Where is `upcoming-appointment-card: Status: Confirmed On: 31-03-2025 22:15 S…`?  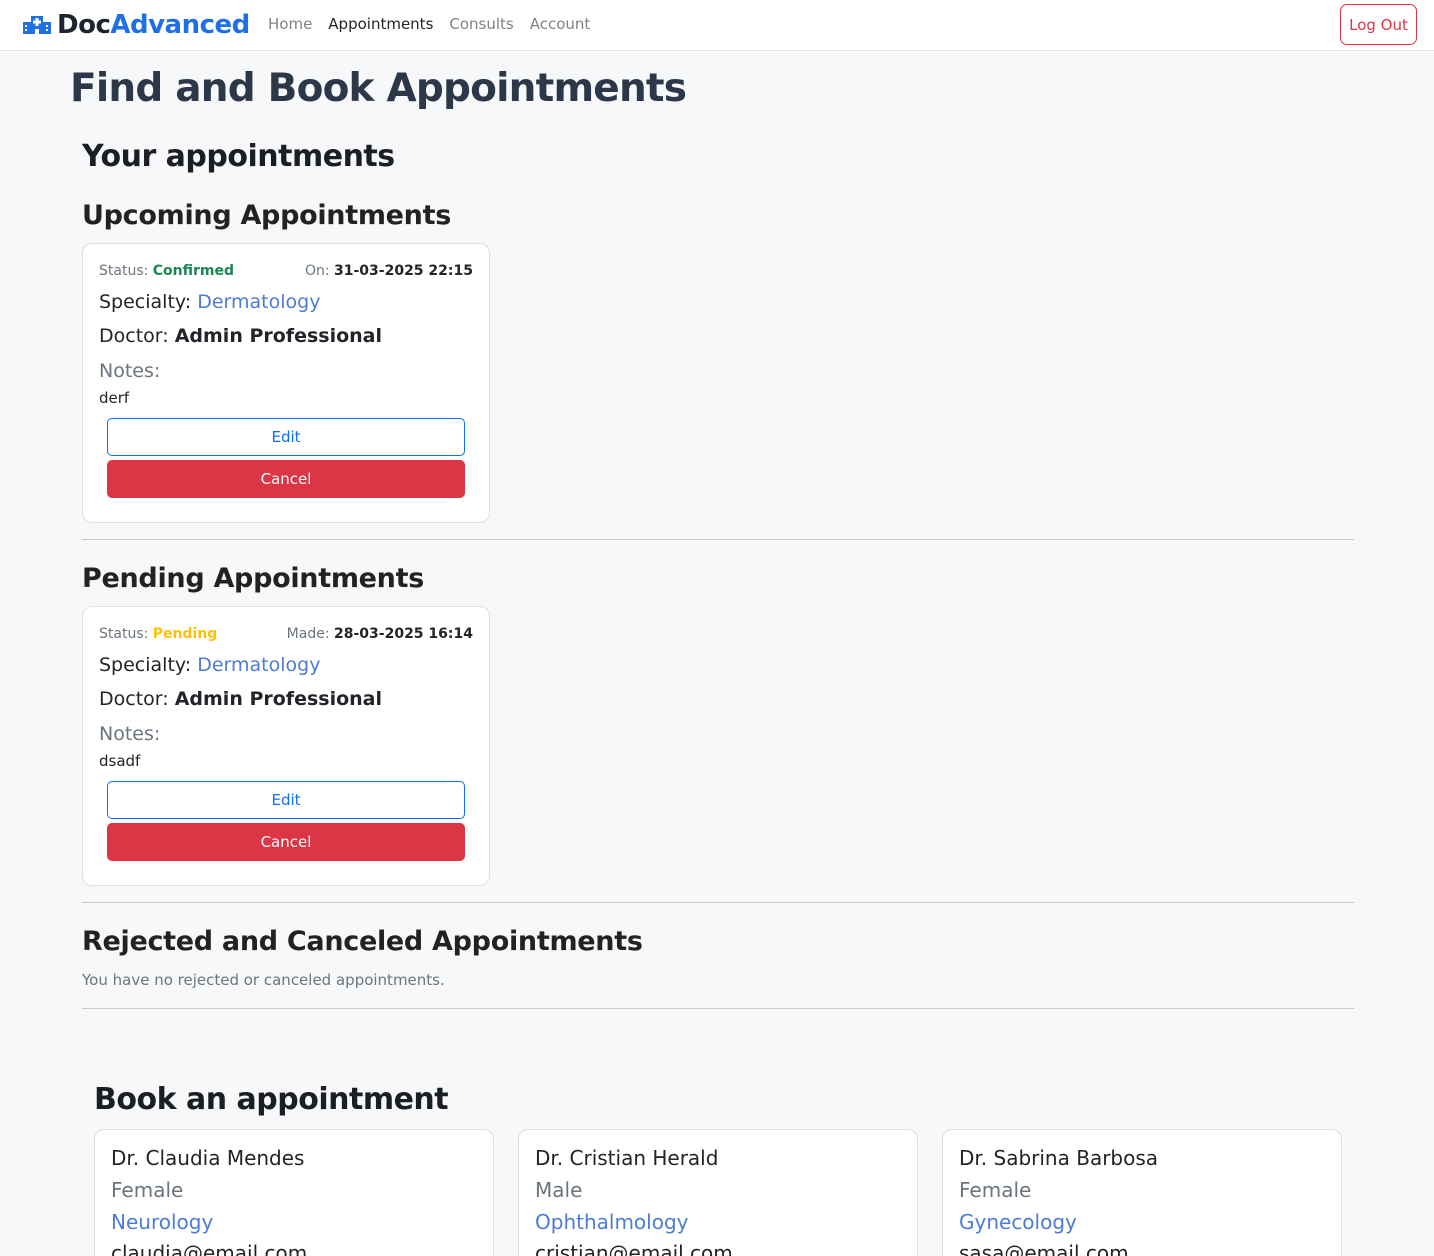
upcoming-appointment-card: Status: Confirmed On: 31-03-2025 22:15 S… is located at coordinates (286, 383).